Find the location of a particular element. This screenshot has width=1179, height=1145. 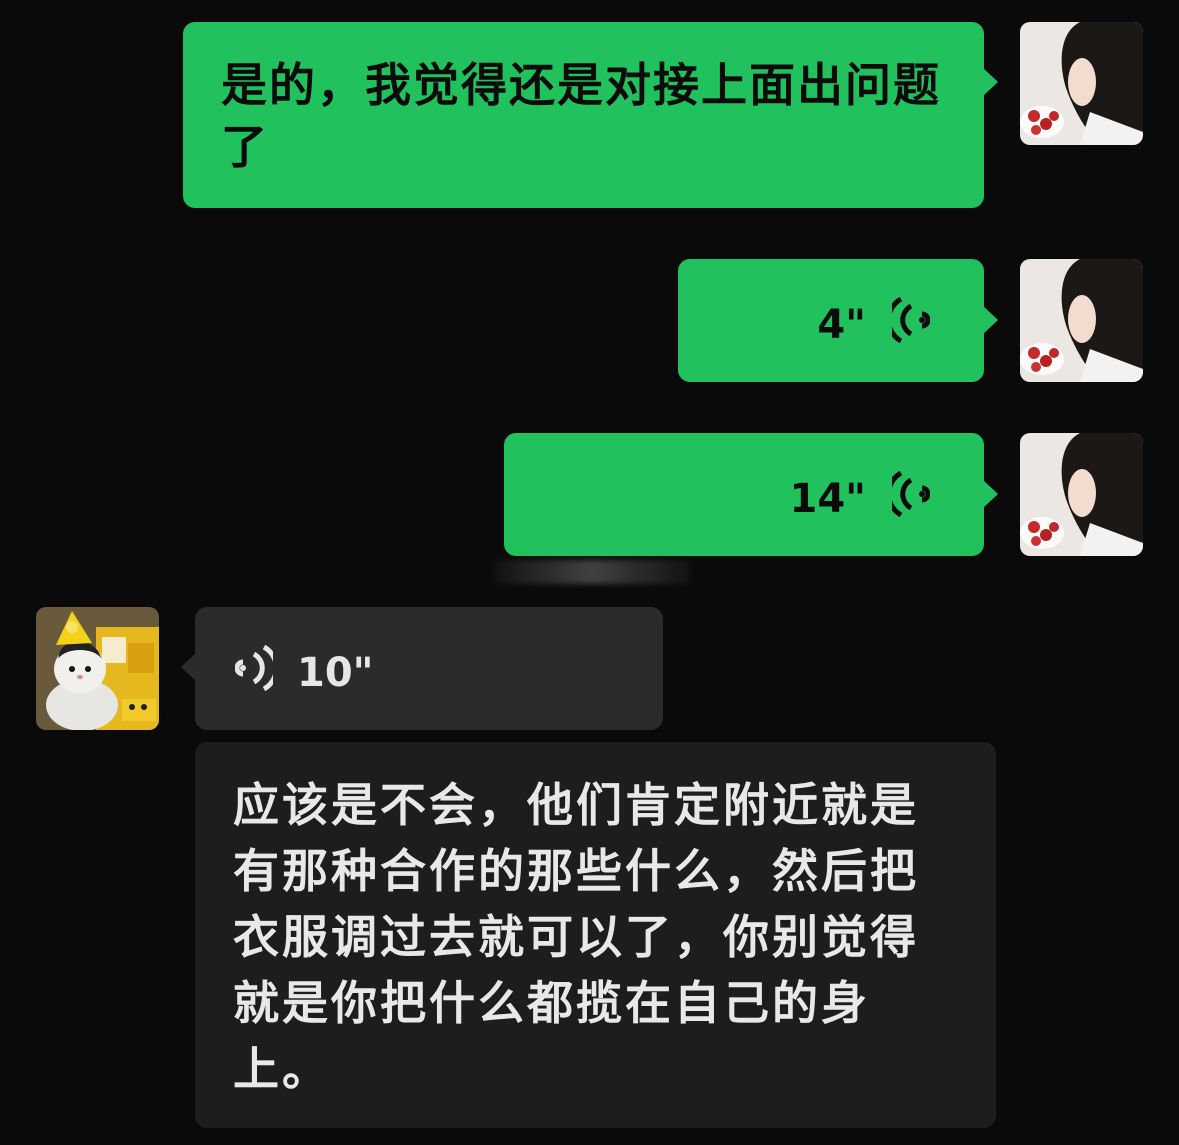

message-bubble-mine: 是的，我觉得还是对接上面出问题了 is located at coordinates (590, 115).